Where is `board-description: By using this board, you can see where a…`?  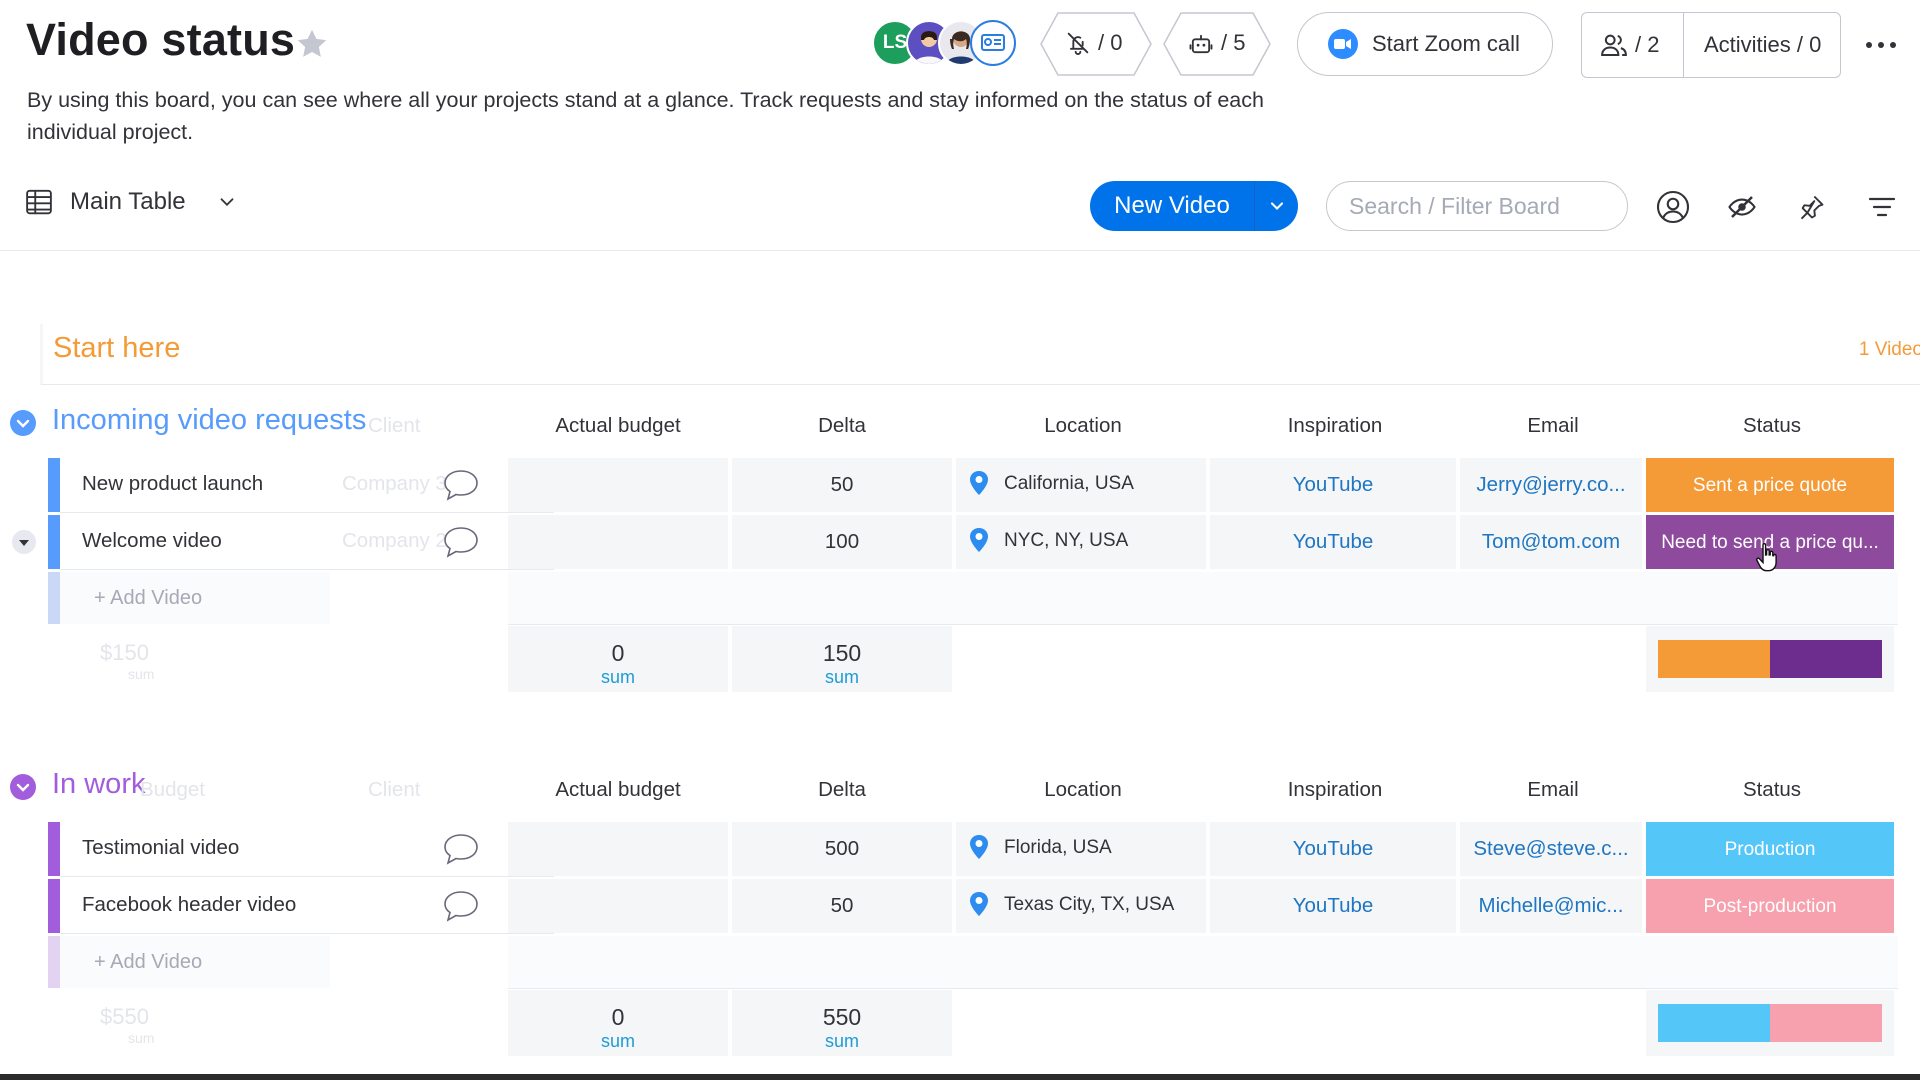 board-description: By using this board, you can see where a… is located at coordinates (687, 116).